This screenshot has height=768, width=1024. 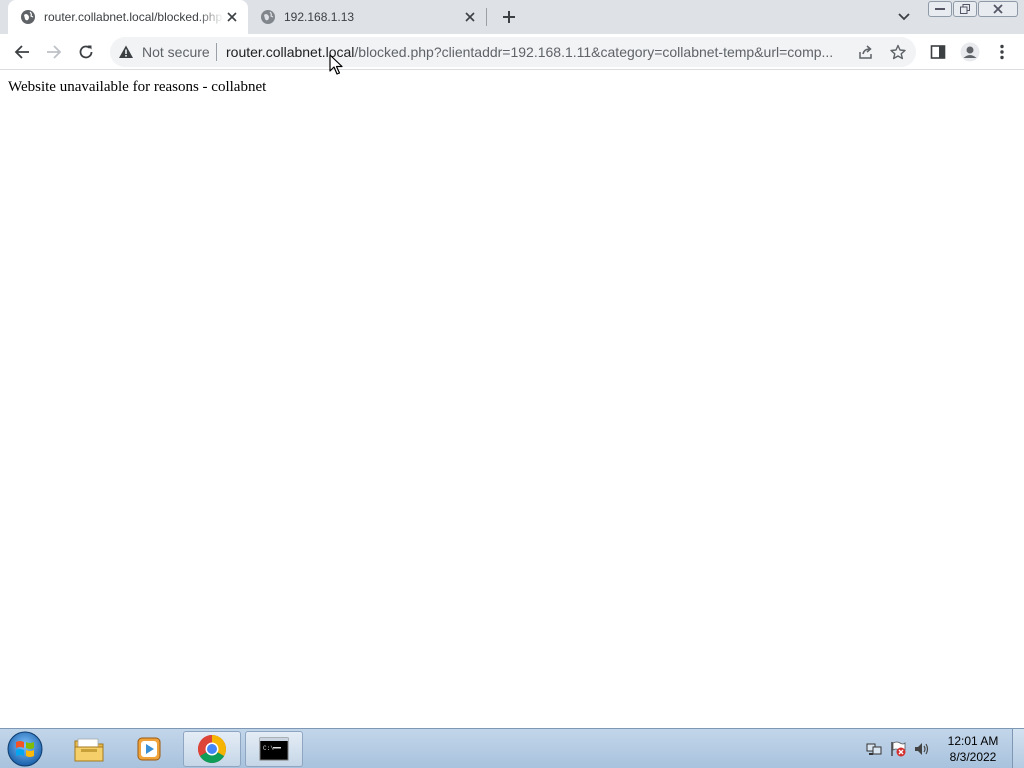 I want to click on reload-button, so click(x=86, y=52).